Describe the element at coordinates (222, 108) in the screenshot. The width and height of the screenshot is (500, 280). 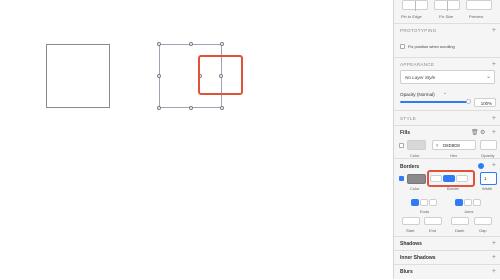
I see `resize-handle-br` at that location.